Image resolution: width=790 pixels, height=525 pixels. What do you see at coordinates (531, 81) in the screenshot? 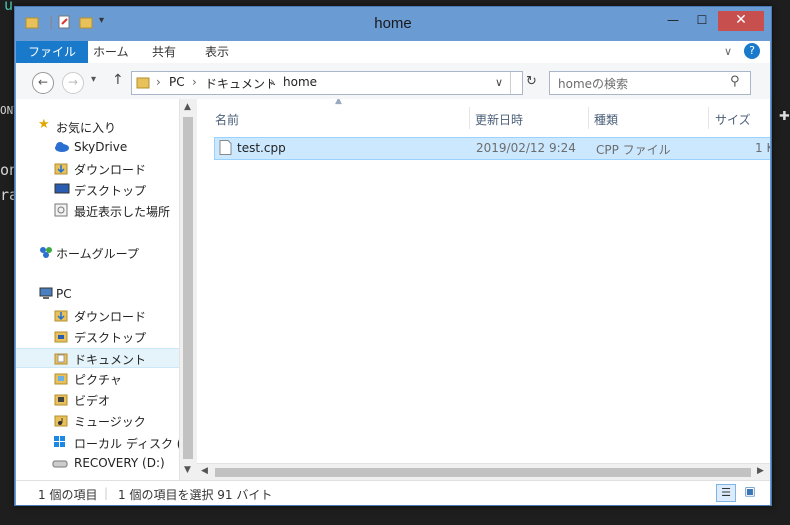
I see `refresh-icon: ↻` at bounding box center [531, 81].